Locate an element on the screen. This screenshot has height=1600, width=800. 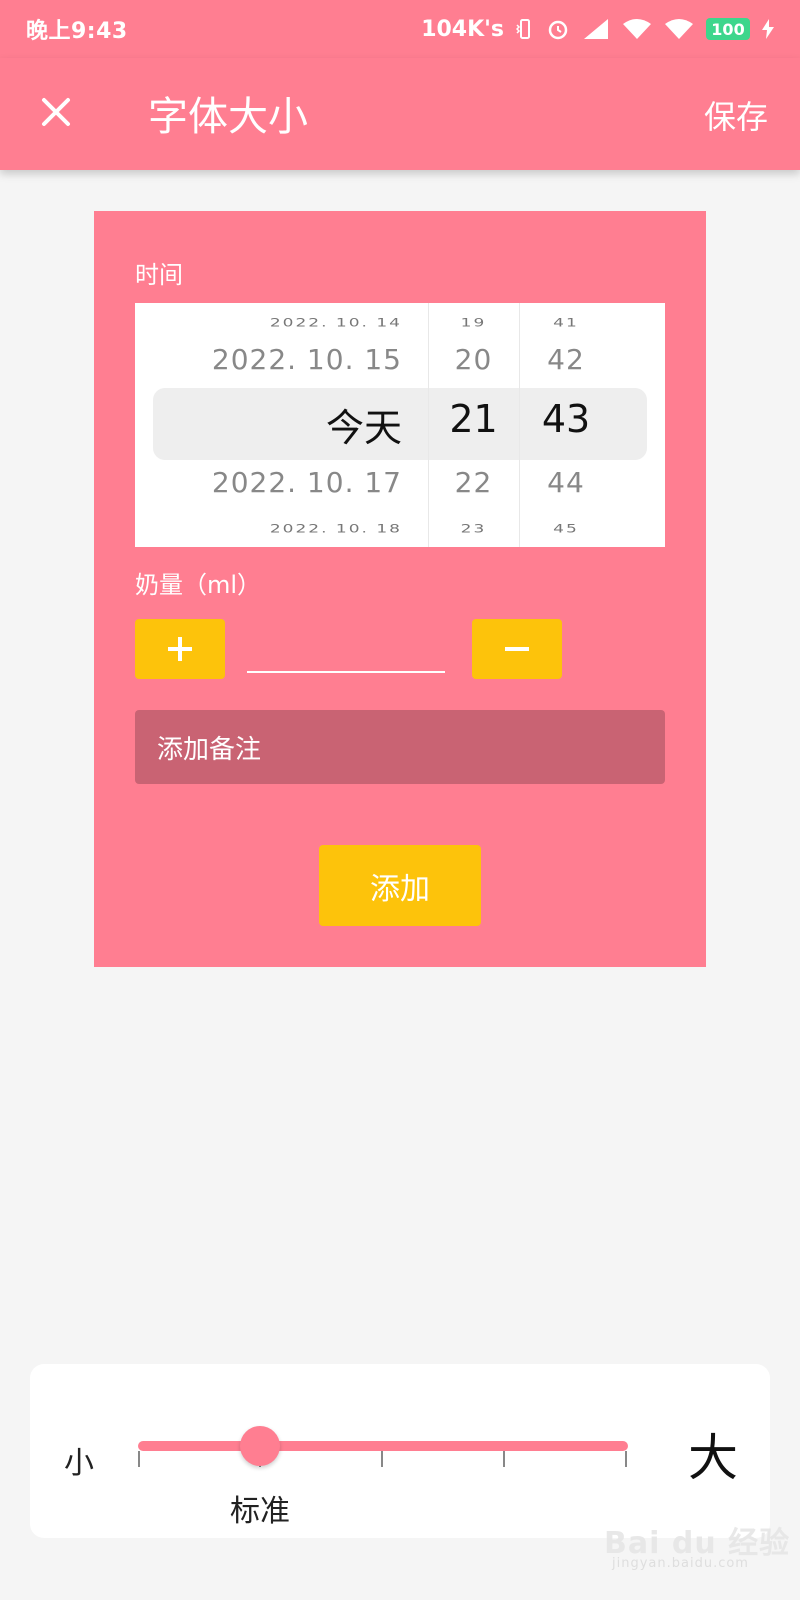
app-bar: 字体大小 保存 is located at coordinates (400, 114).